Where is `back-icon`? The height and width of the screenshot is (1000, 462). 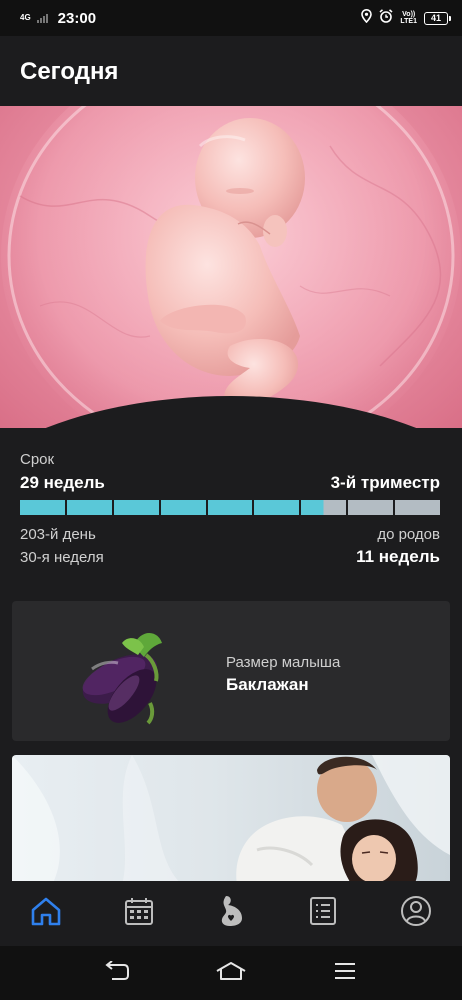 back-icon is located at coordinates (117, 972).